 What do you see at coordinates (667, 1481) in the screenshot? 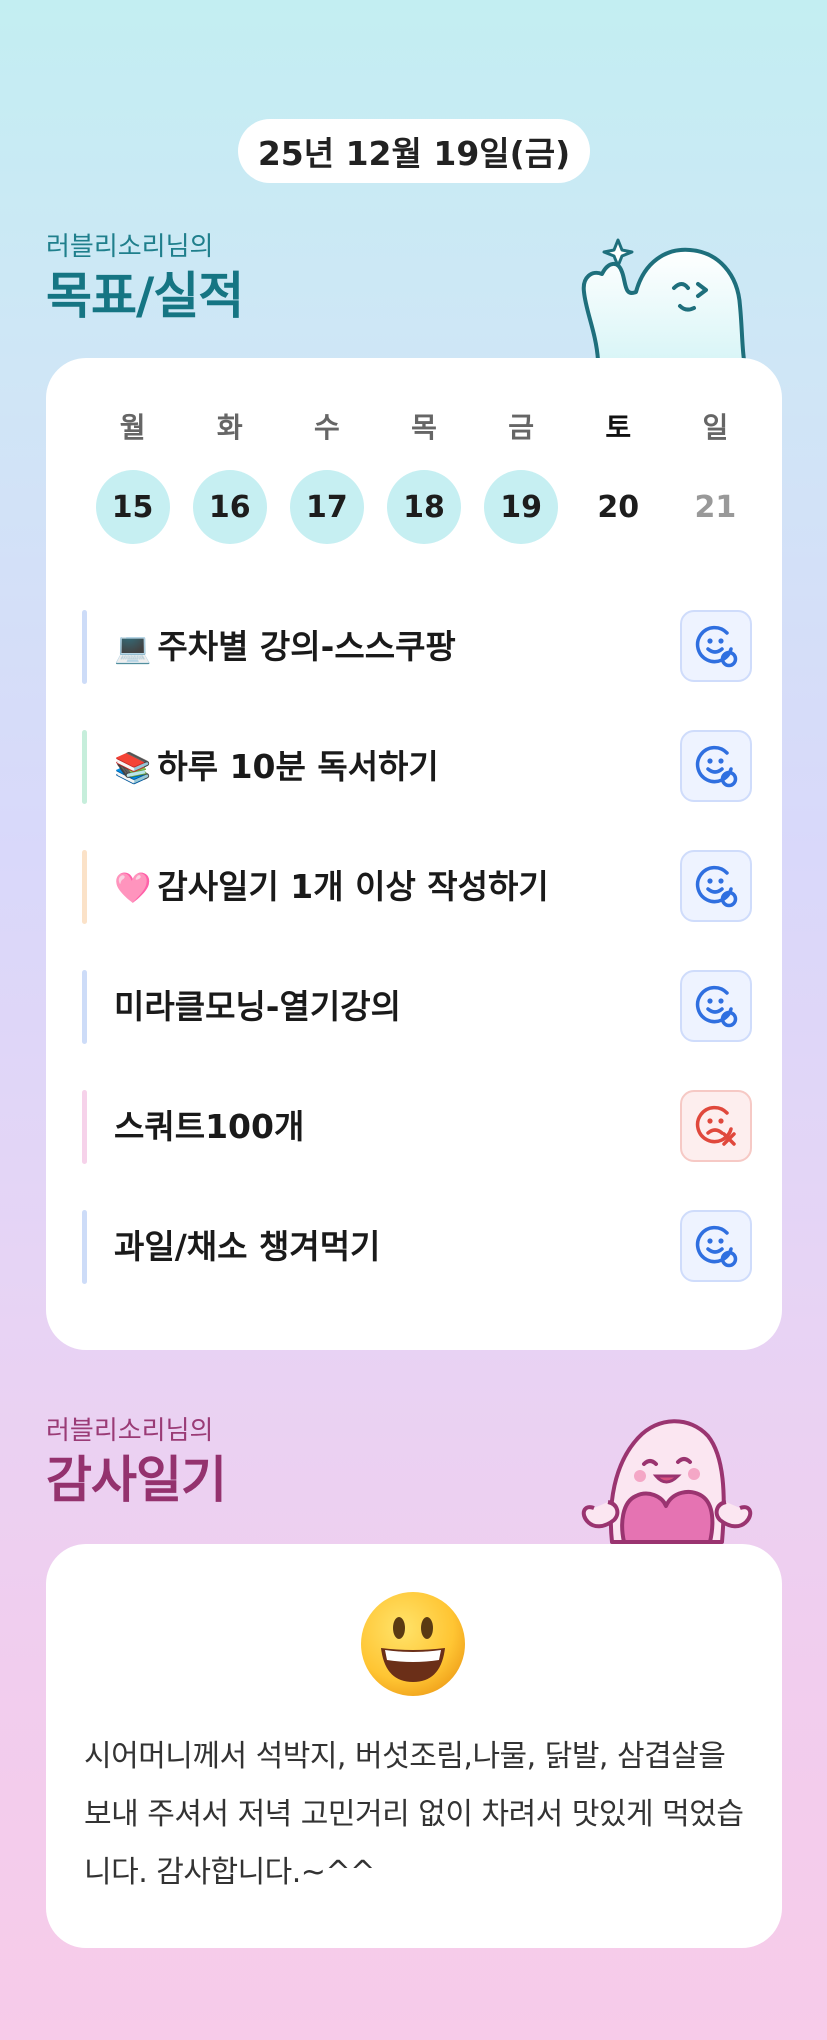
I see `heart-ghost-mascot-illustration` at bounding box center [667, 1481].